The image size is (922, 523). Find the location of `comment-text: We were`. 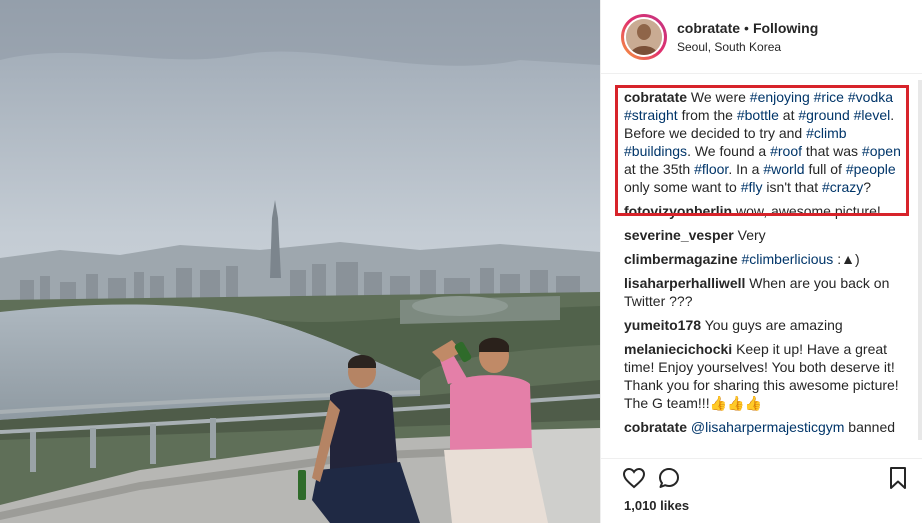

comment-text: We were is located at coordinates (720, 97).